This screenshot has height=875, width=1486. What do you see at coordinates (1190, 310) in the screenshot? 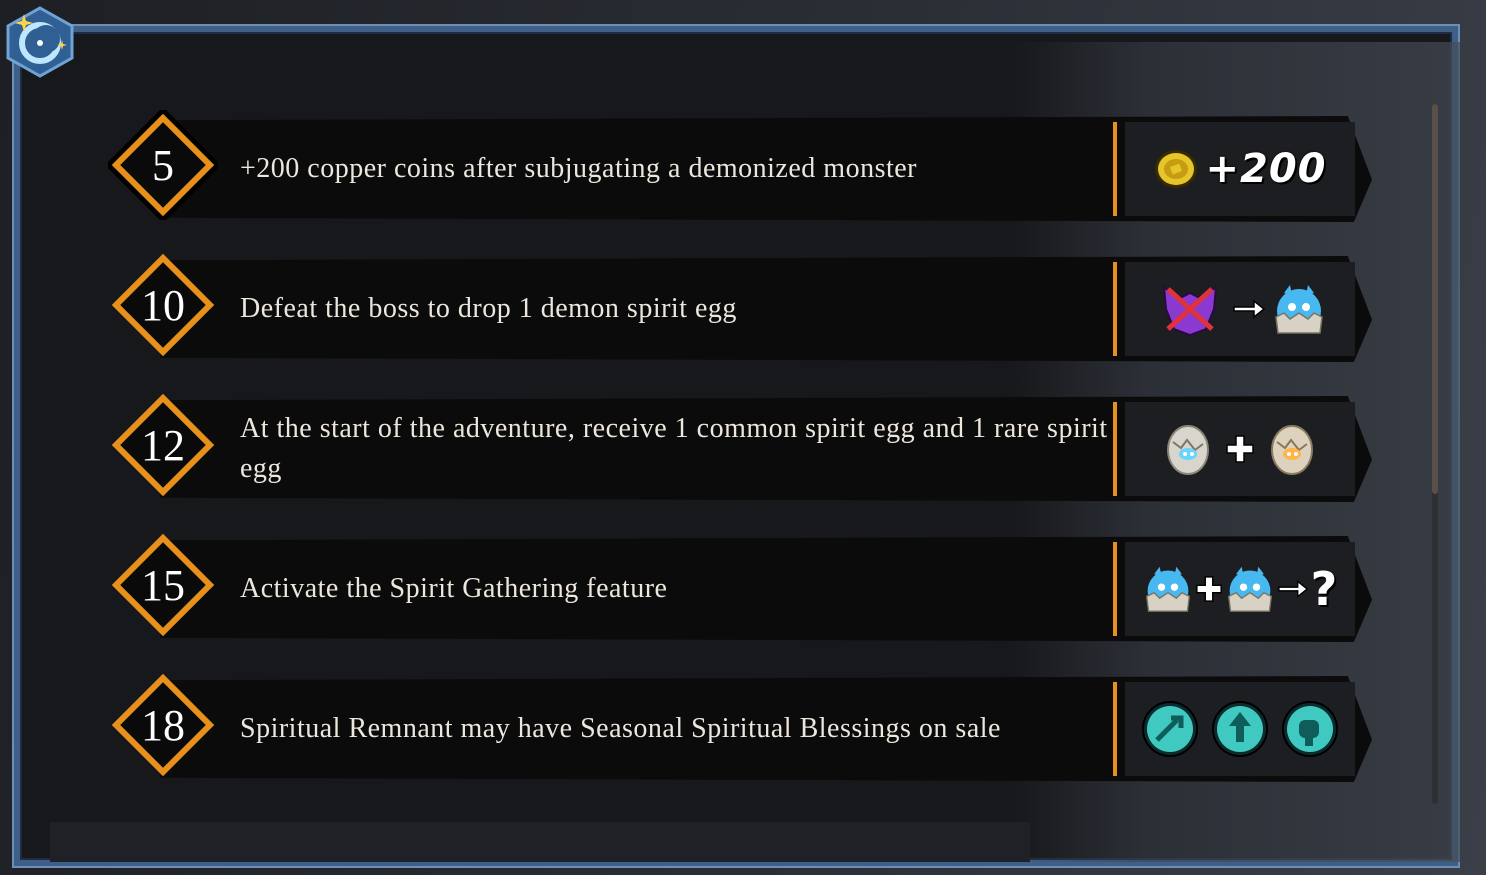
I see `boss-crossed-icon` at bounding box center [1190, 310].